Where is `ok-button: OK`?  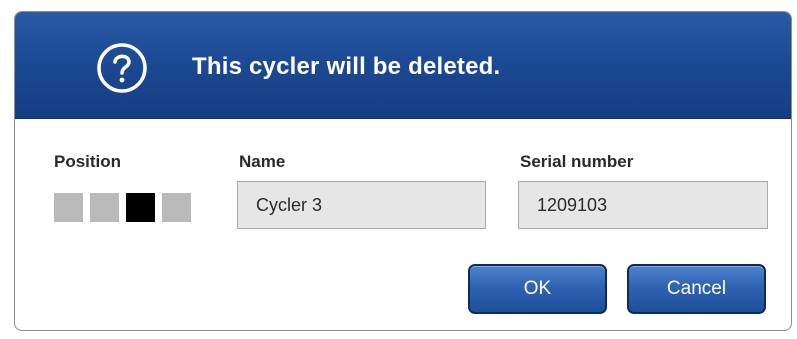 ok-button: OK is located at coordinates (537, 289).